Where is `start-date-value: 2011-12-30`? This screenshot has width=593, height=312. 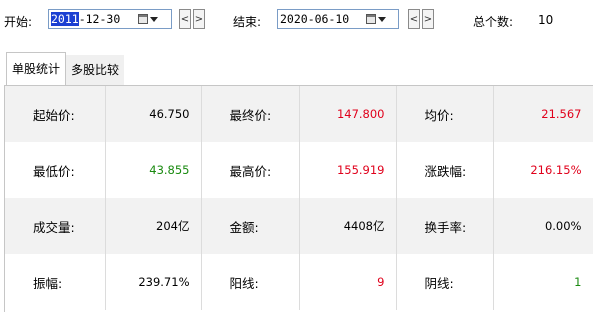 start-date-value: 2011-12-30 is located at coordinates (84, 19).